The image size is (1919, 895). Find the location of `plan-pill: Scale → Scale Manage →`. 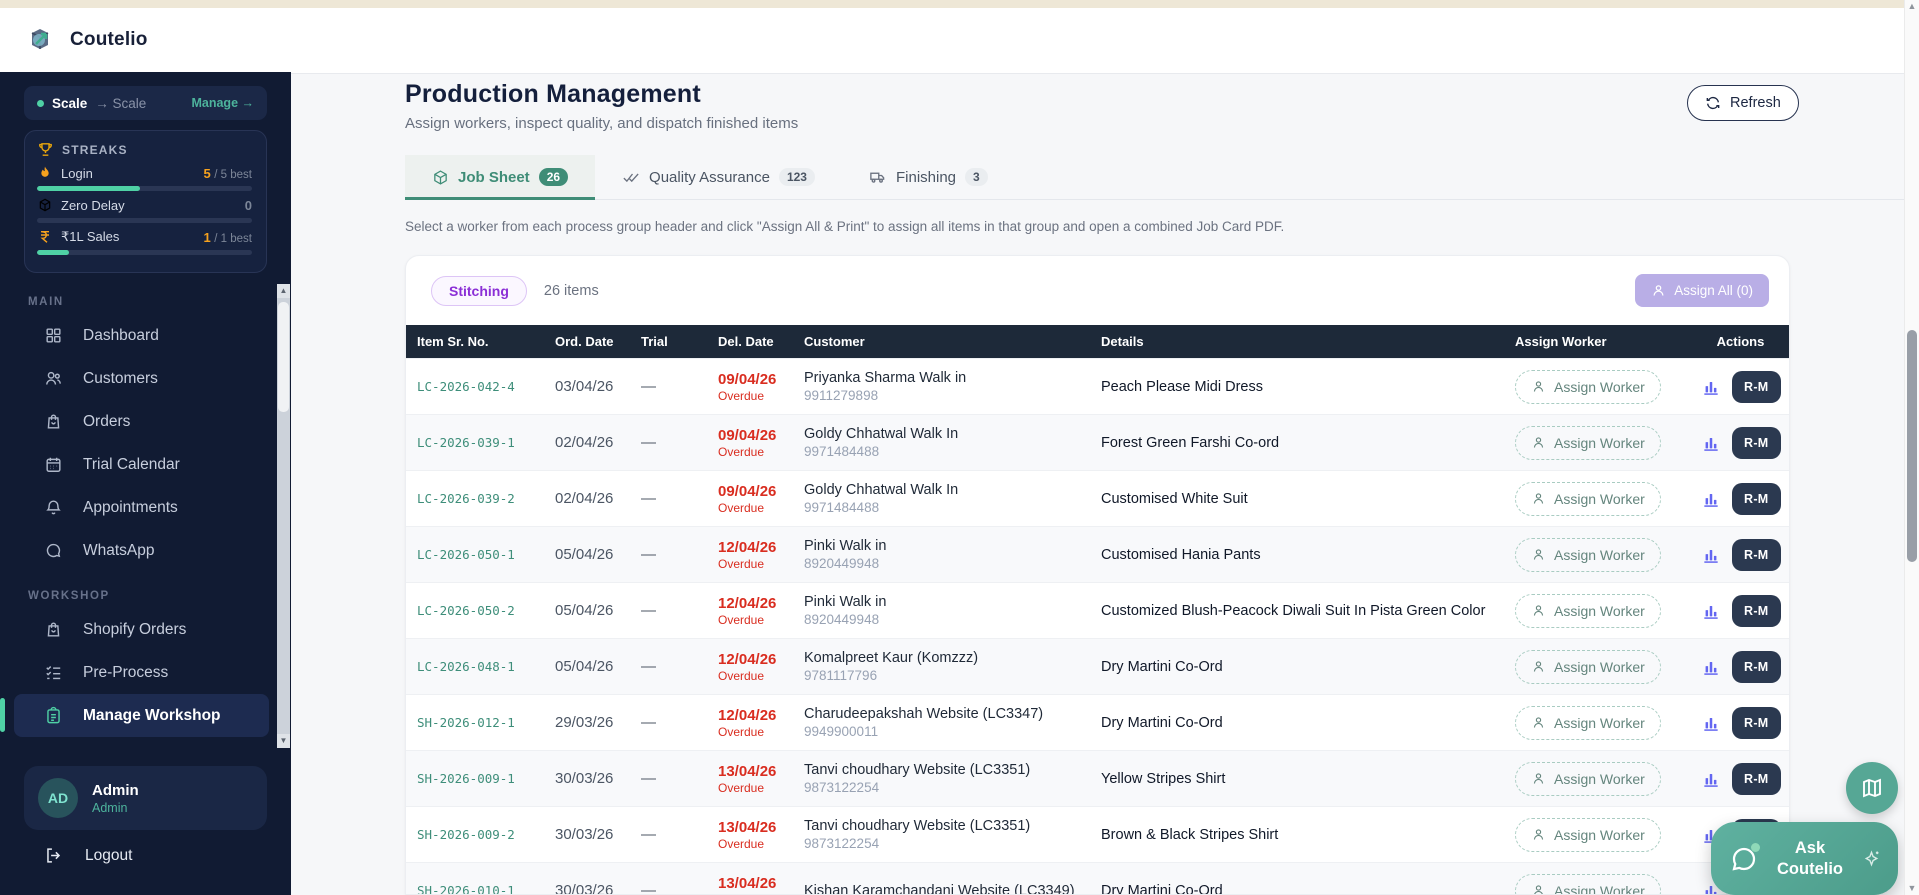

plan-pill: Scale → Scale Manage → is located at coordinates (145, 103).